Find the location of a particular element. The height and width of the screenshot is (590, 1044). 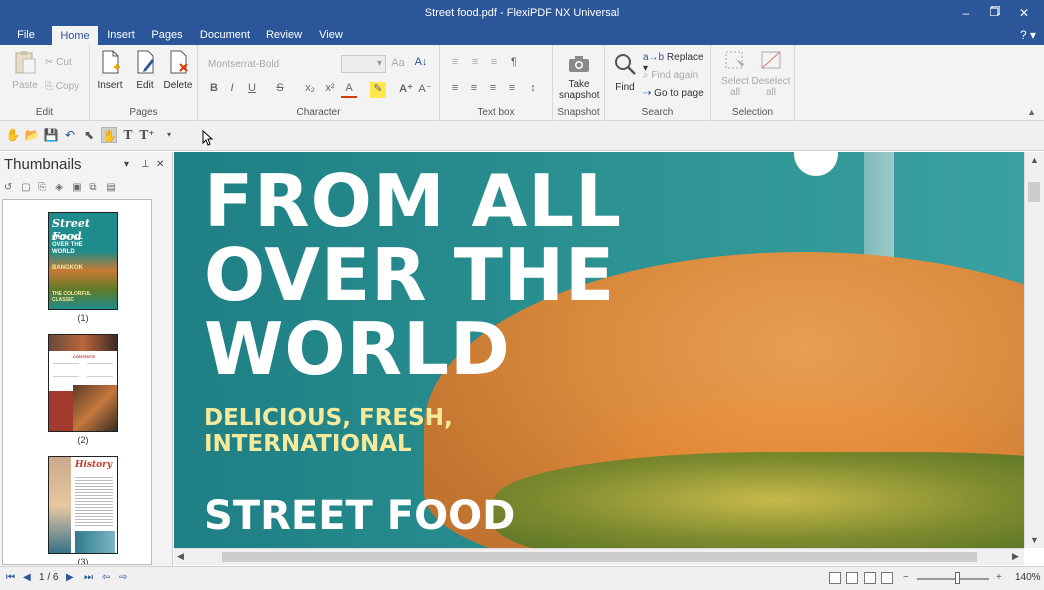

font-size-field: ▾ is located at coordinates (363, 64).